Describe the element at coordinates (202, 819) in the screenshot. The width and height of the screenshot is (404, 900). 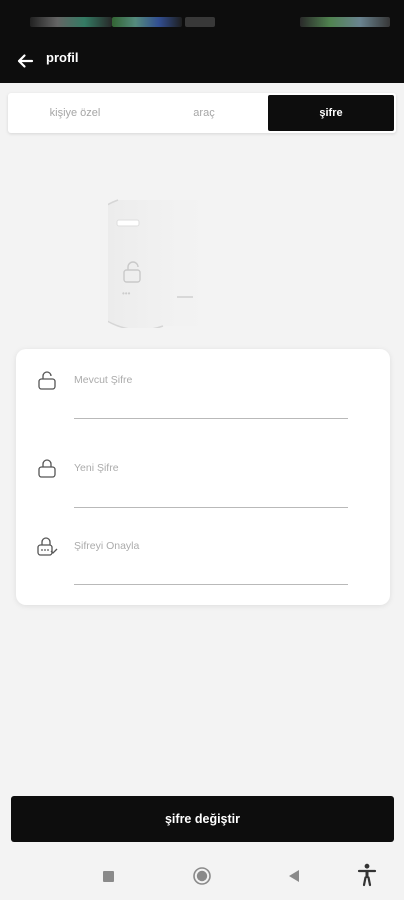
I see `change-password-button: şifre değiştir` at that location.